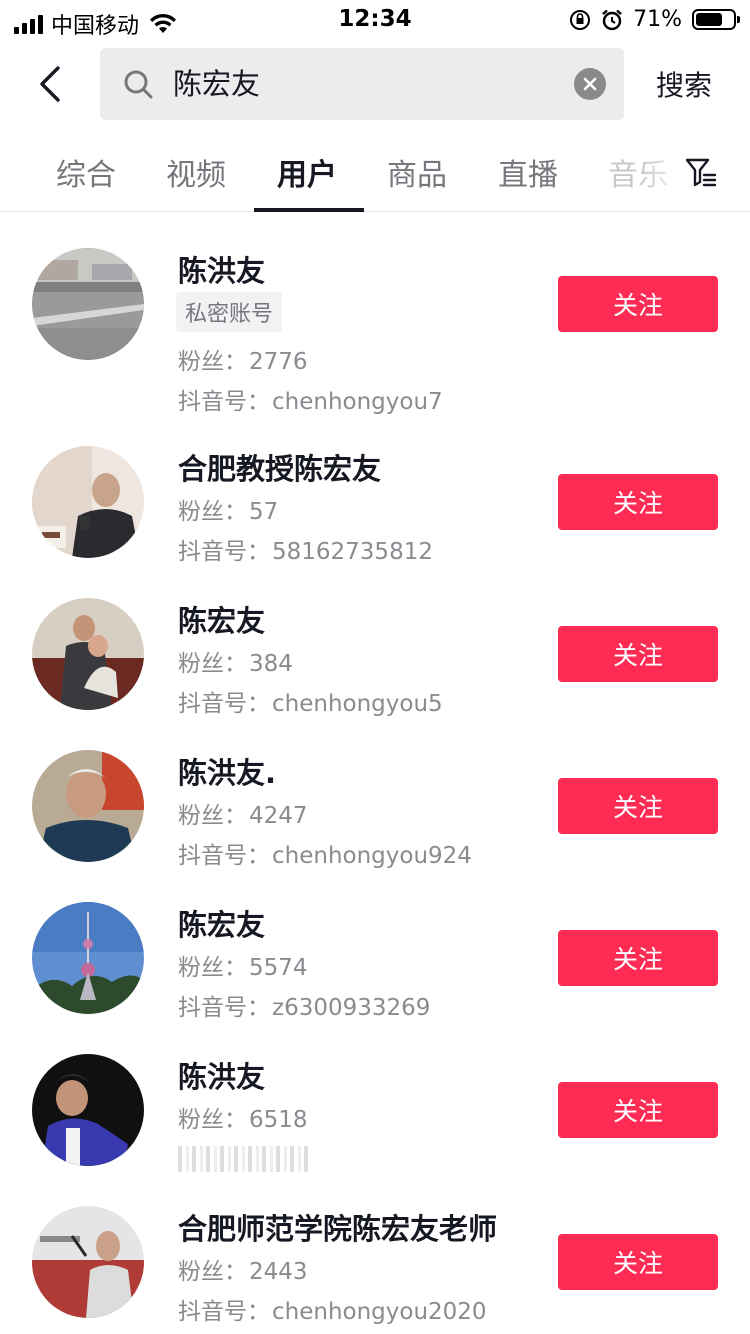 Image resolution: width=750 pixels, height=1334 pixels. Describe the element at coordinates (657, 19) in the screenshot. I see `battery-percent: 71%` at that location.